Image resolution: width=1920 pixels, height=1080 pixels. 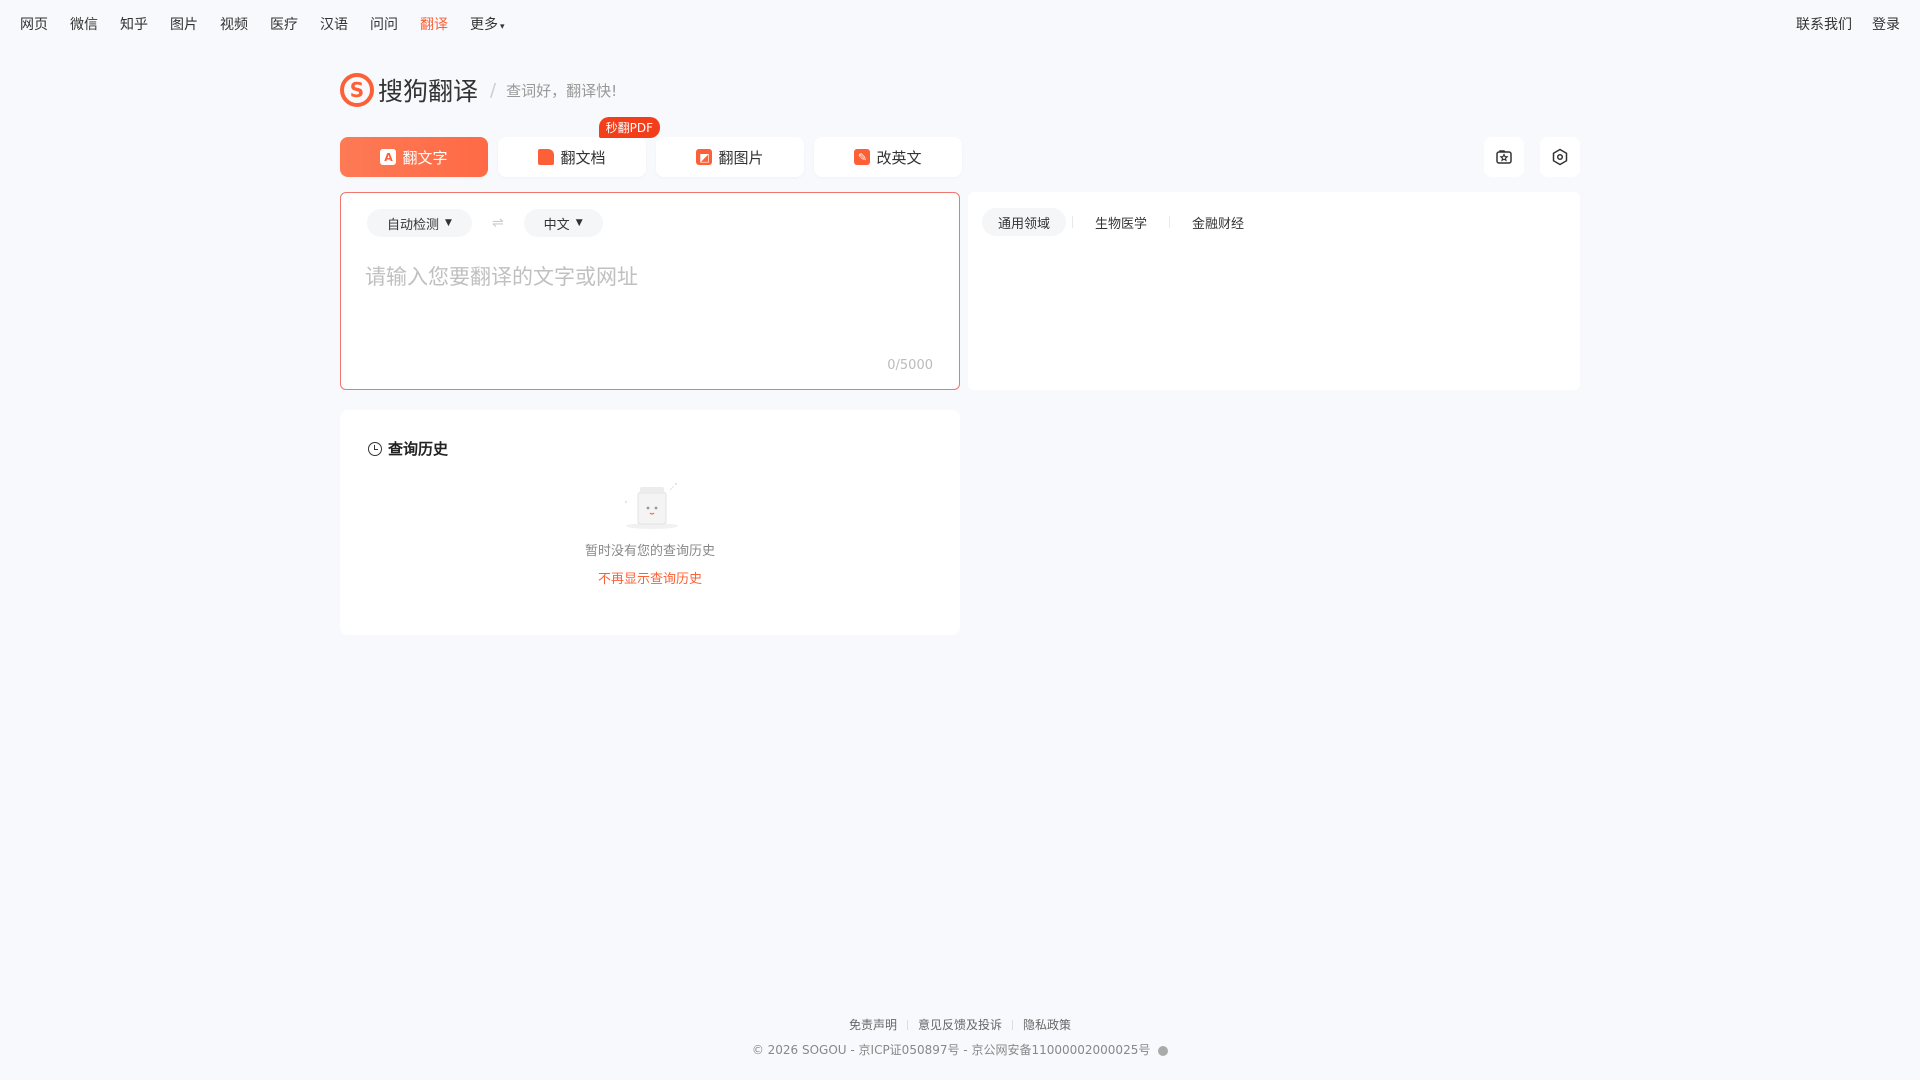 What do you see at coordinates (375, 448) in the screenshot?
I see `clock-icon` at bounding box center [375, 448].